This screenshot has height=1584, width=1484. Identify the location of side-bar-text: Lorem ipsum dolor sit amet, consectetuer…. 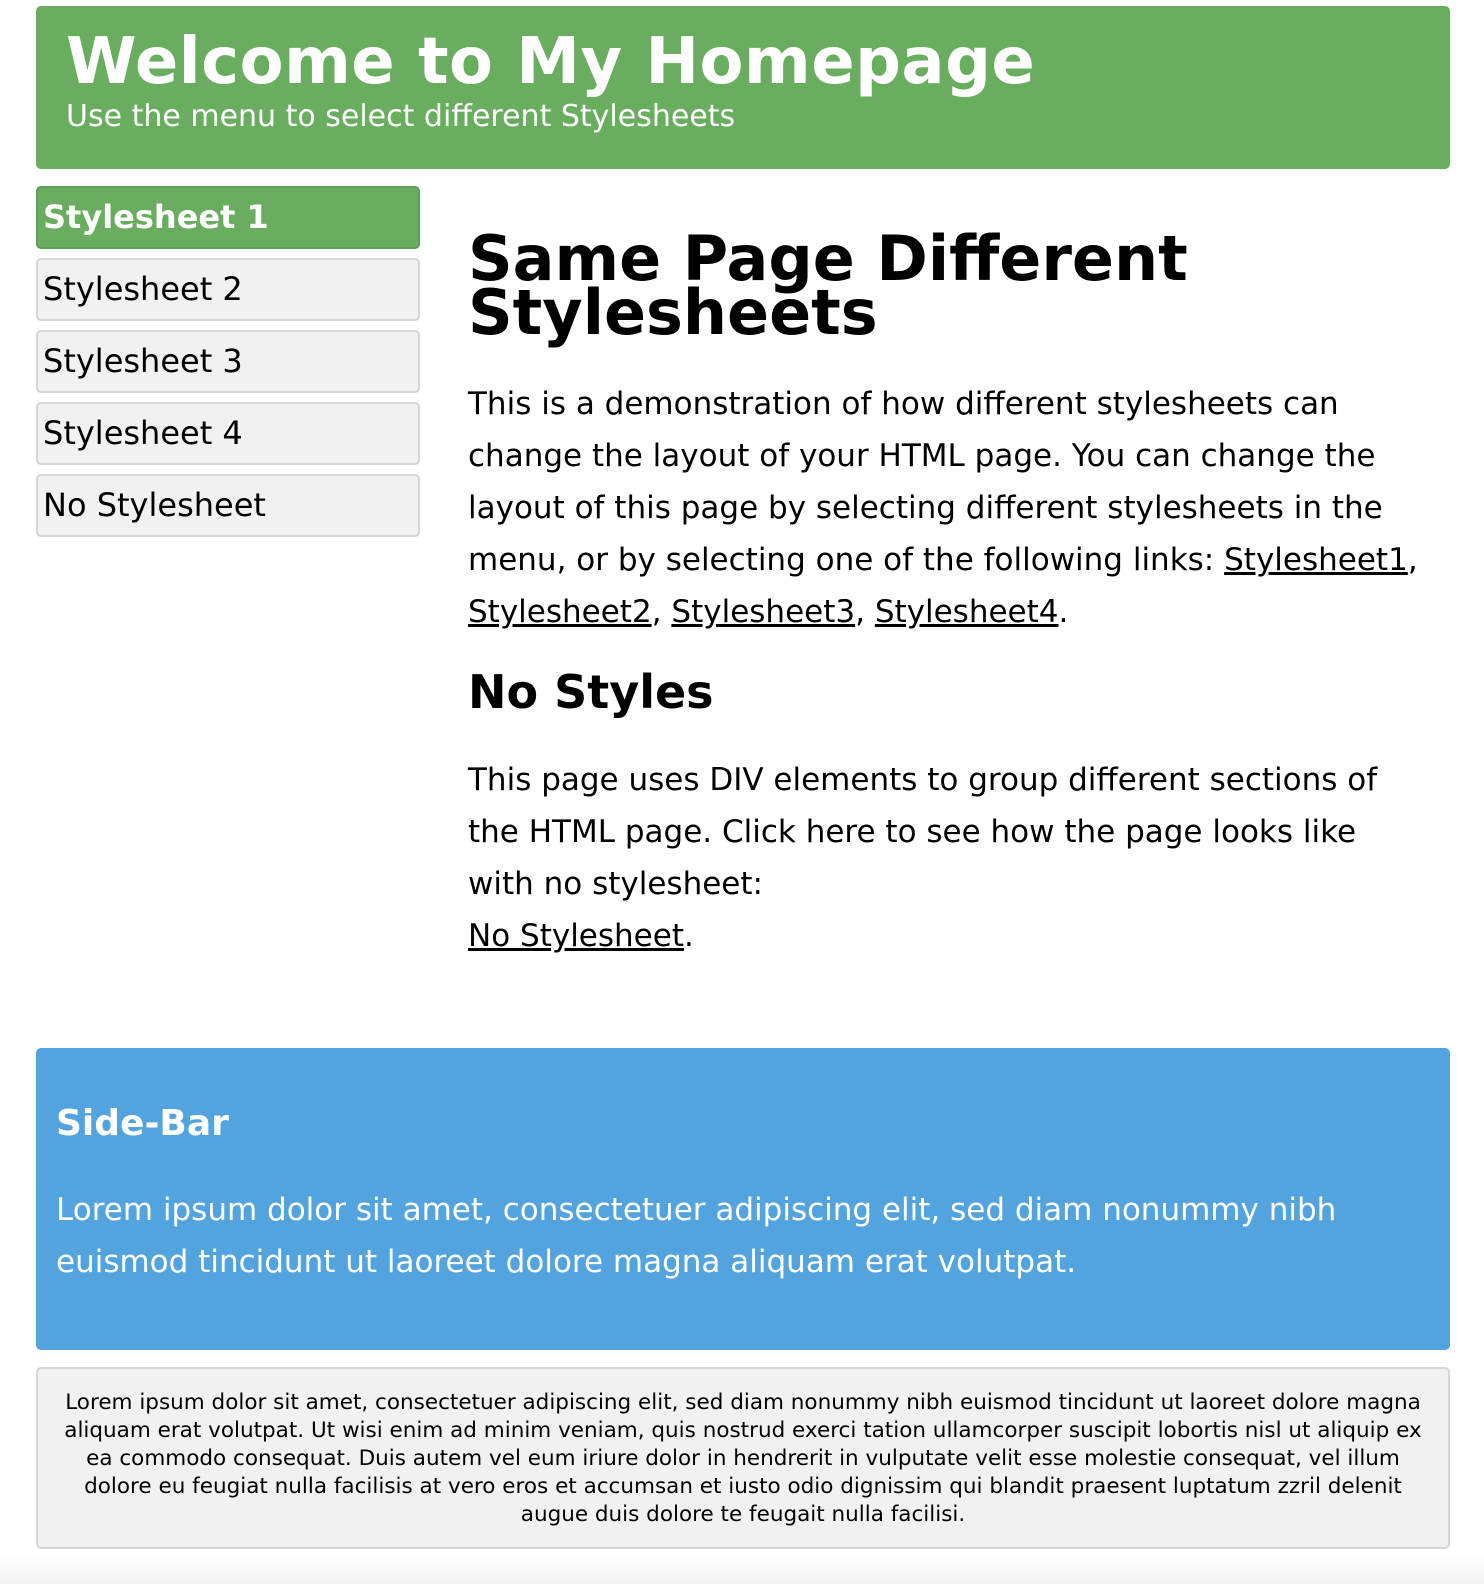
(696, 1236).